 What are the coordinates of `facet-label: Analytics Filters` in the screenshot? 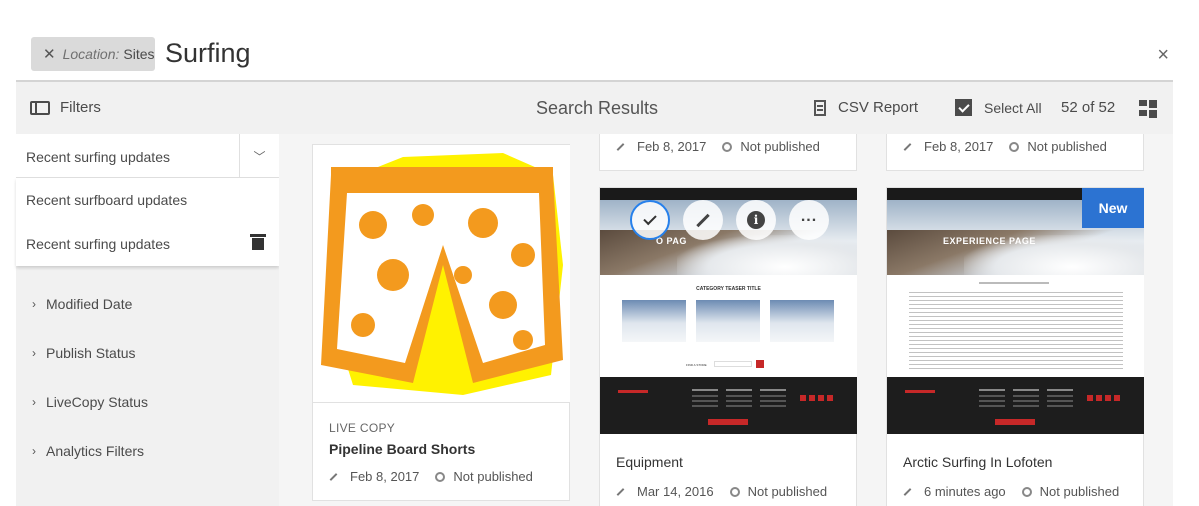 It's located at (95, 451).